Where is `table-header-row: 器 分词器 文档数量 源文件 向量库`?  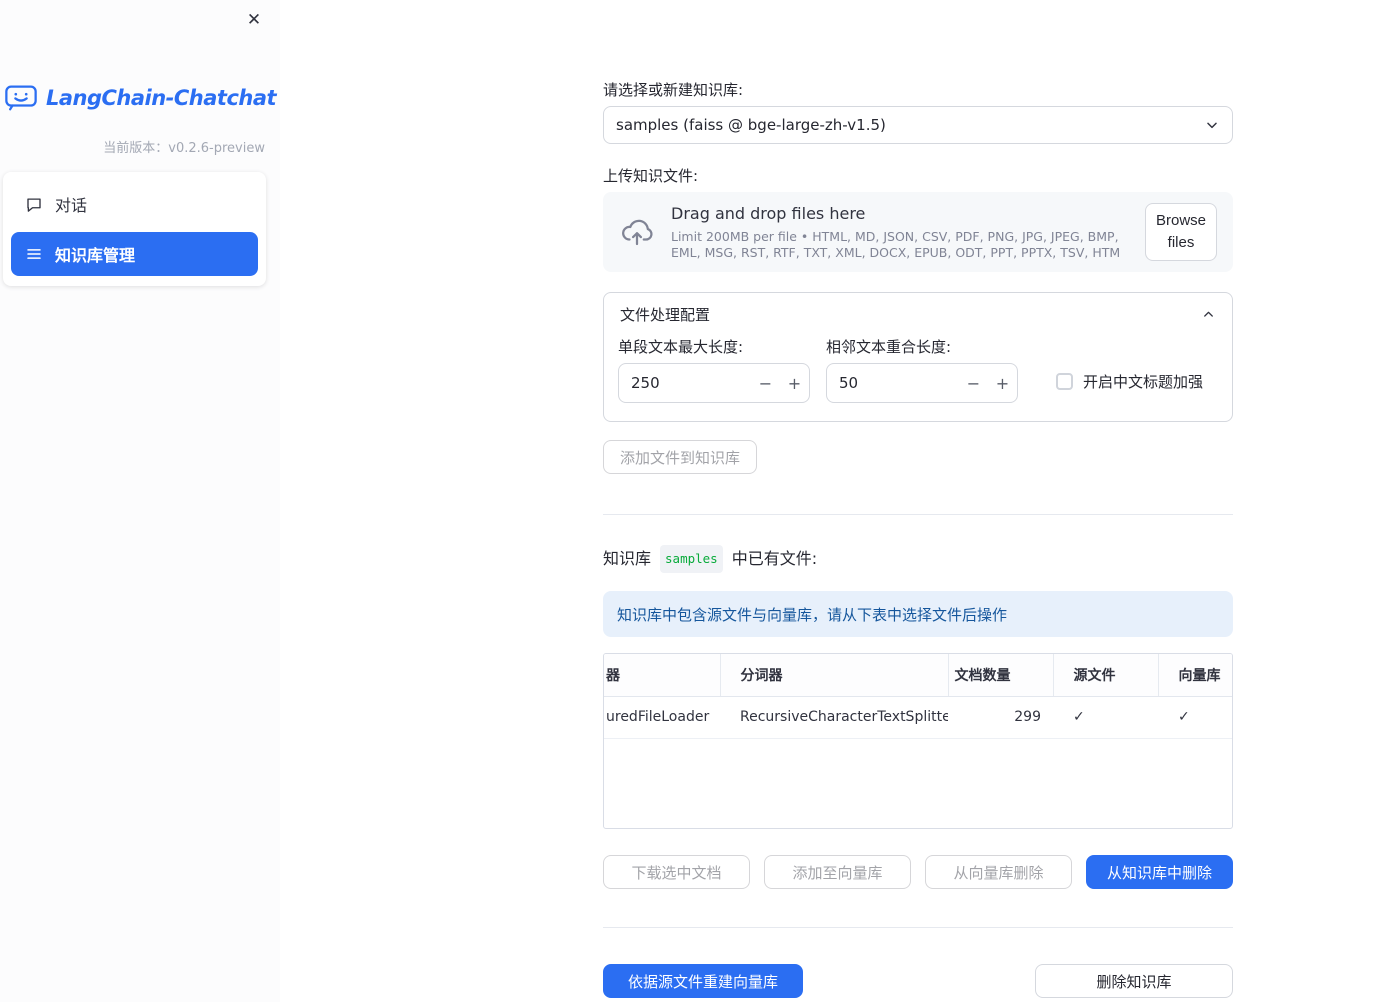
table-header-row: 器 分词器 文档数量 源文件 向量库 is located at coordinates (918, 675).